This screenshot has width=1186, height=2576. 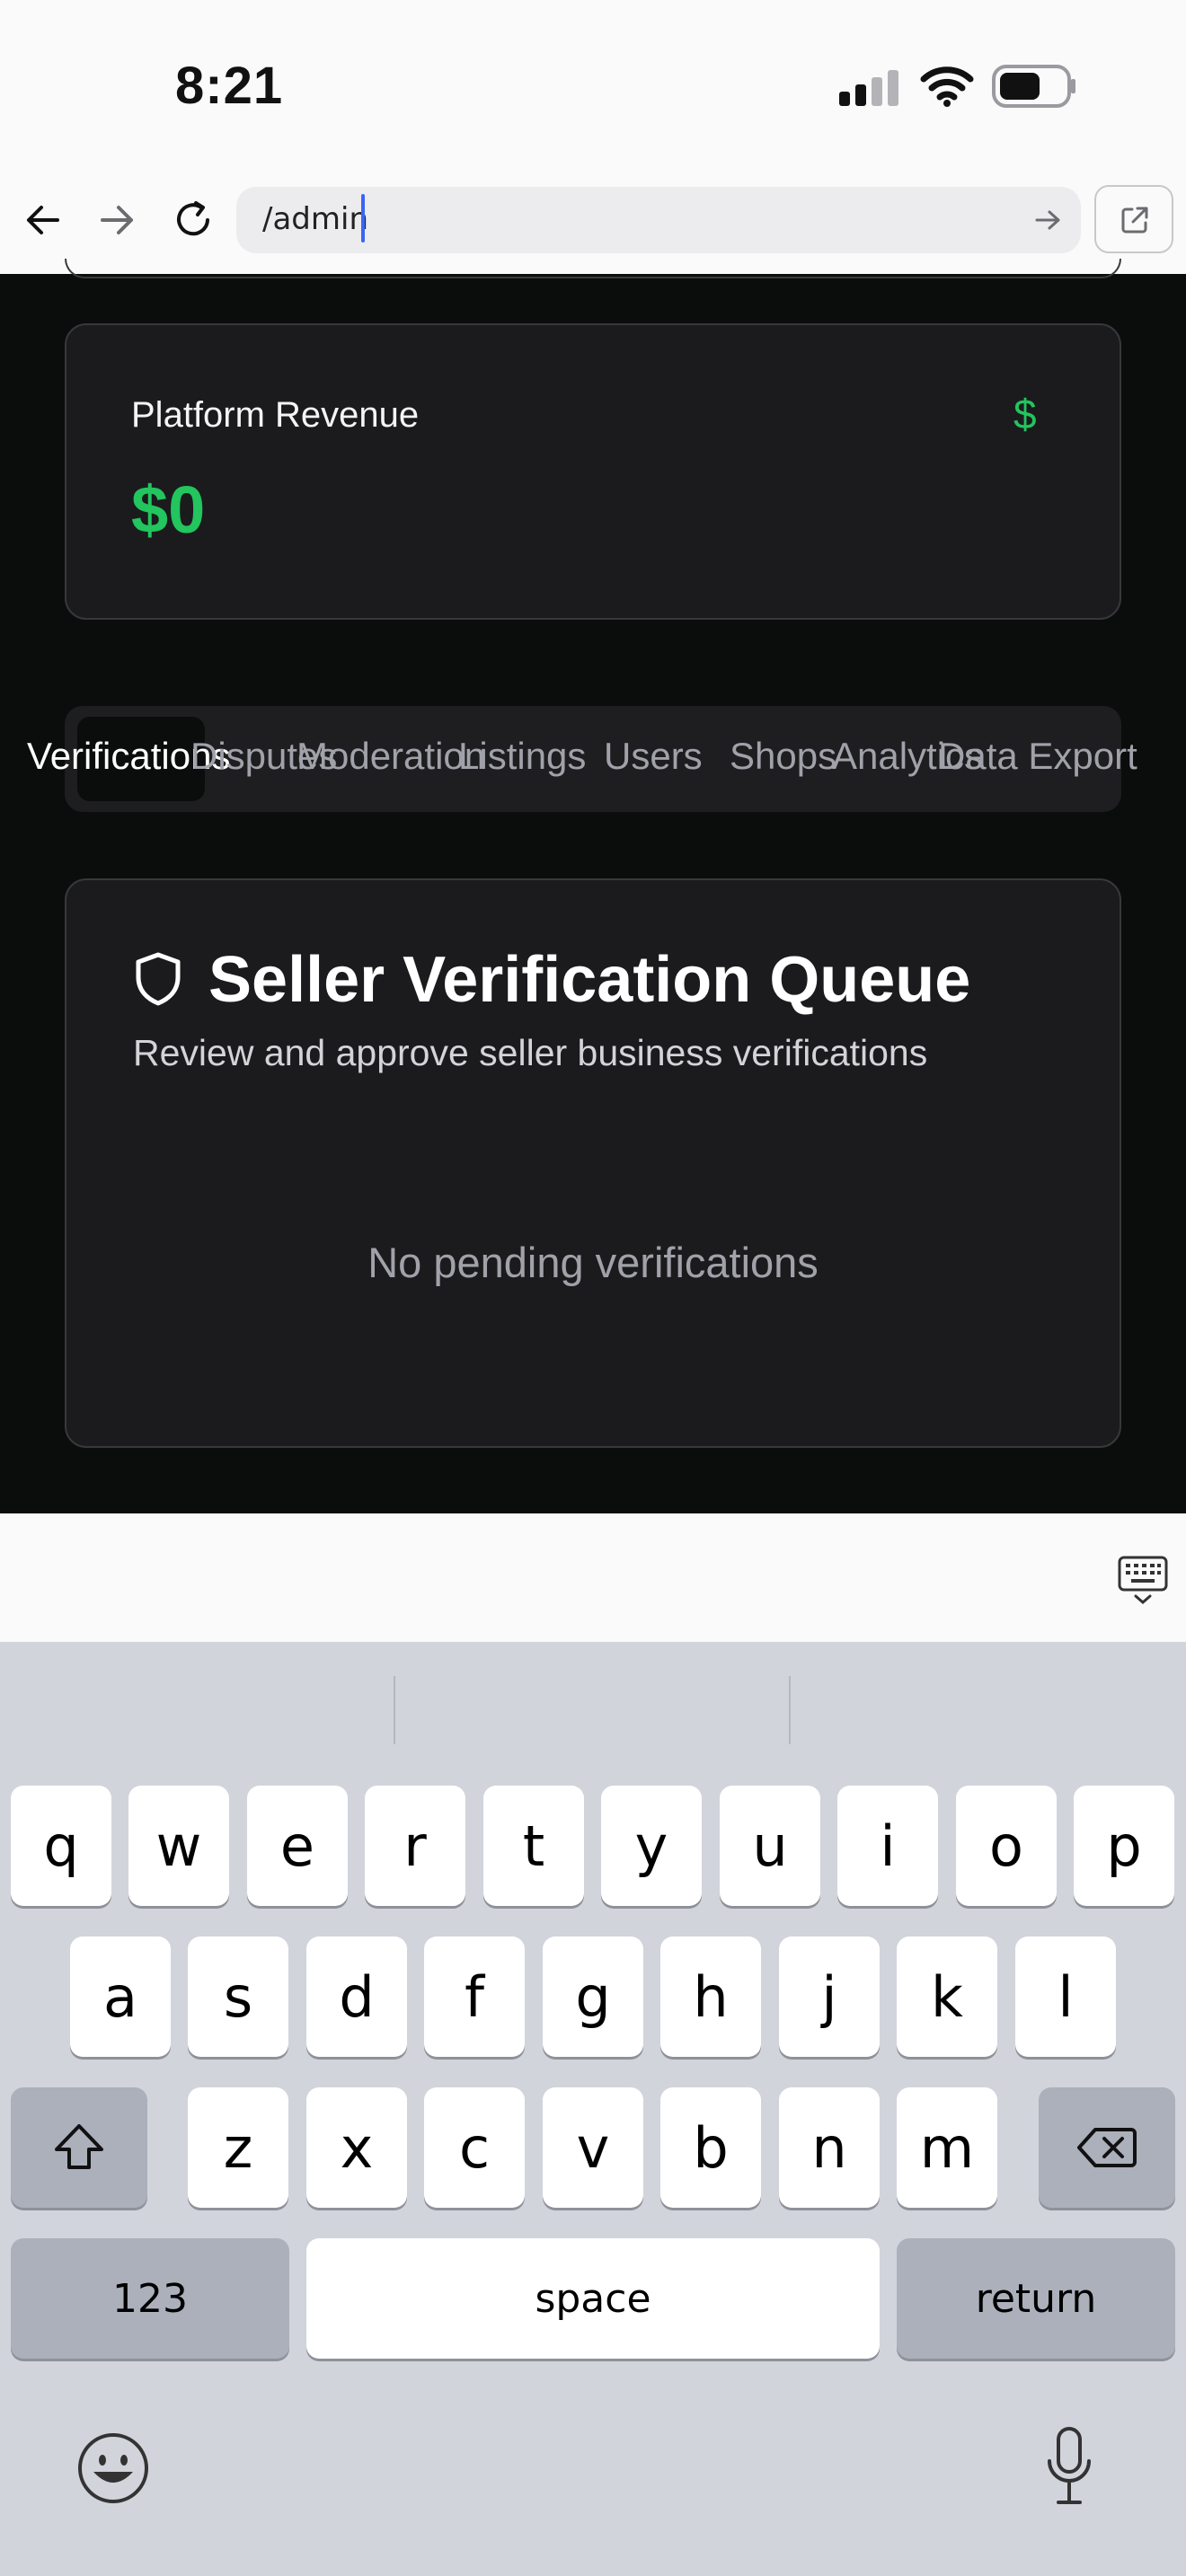 What do you see at coordinates (1065, 1997) in the screenshot?
I see `key-l: l` at bounding box center [1065, 1997].